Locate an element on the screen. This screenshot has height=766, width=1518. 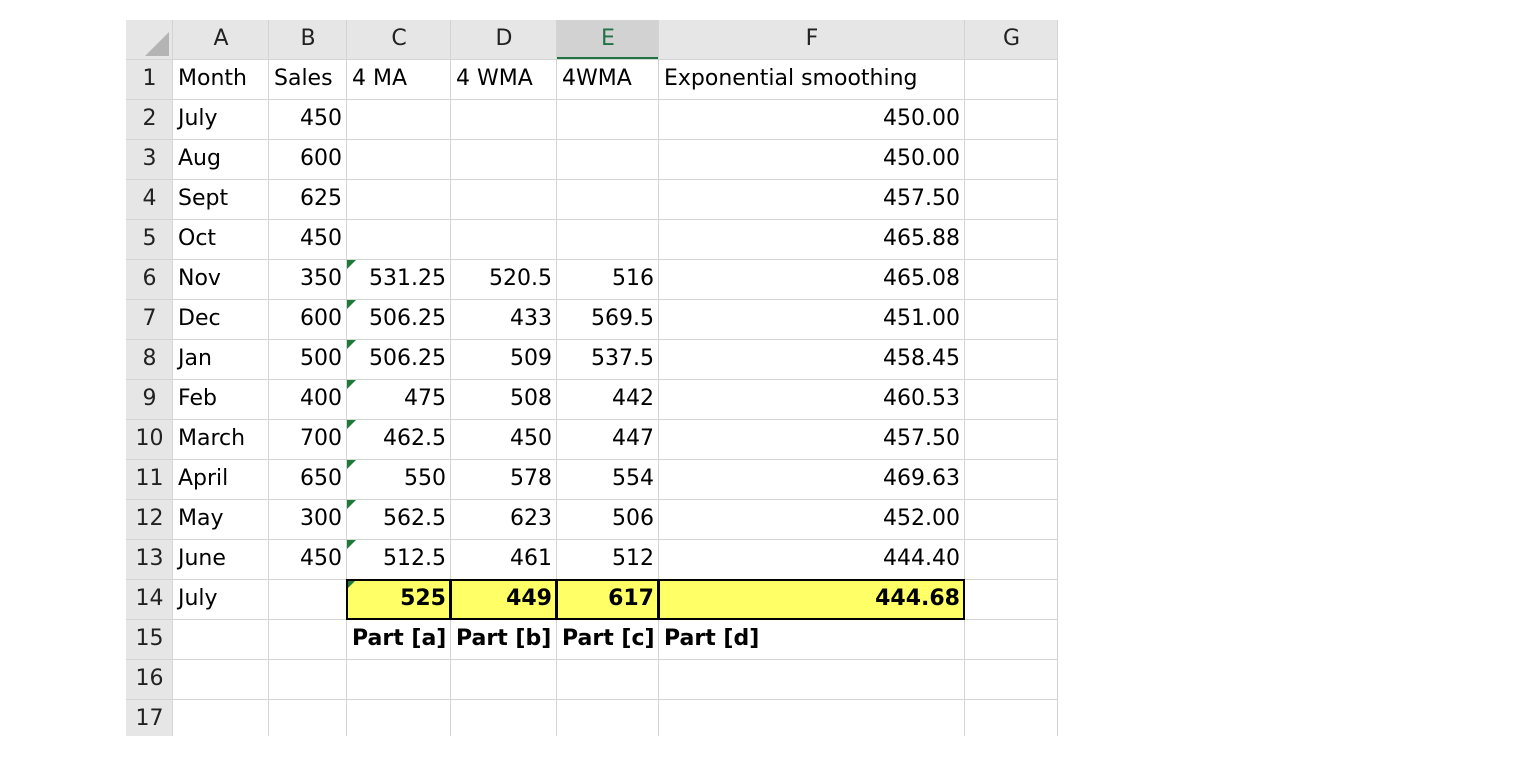
cell-e15: Part [c] is located at coordinates (608, 640).